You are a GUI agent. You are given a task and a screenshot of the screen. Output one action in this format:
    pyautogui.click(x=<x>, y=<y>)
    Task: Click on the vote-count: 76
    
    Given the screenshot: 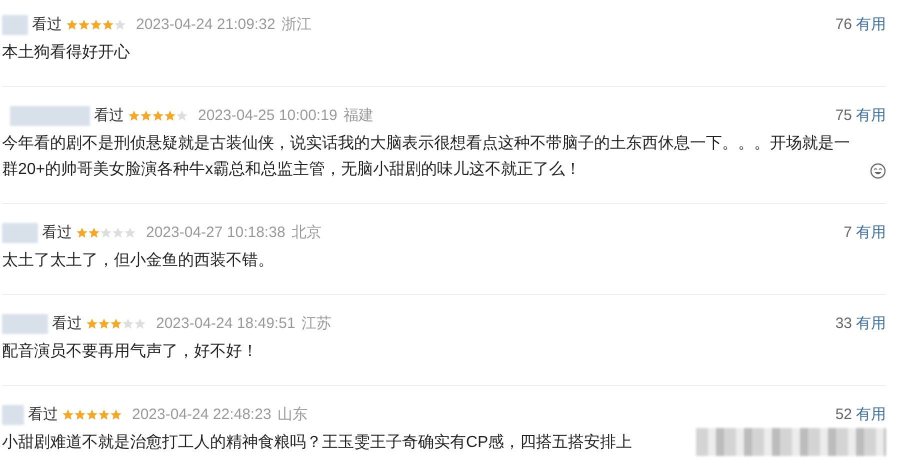 What is the action you would take?
    pyautogui.click(x=843, y=24)
    